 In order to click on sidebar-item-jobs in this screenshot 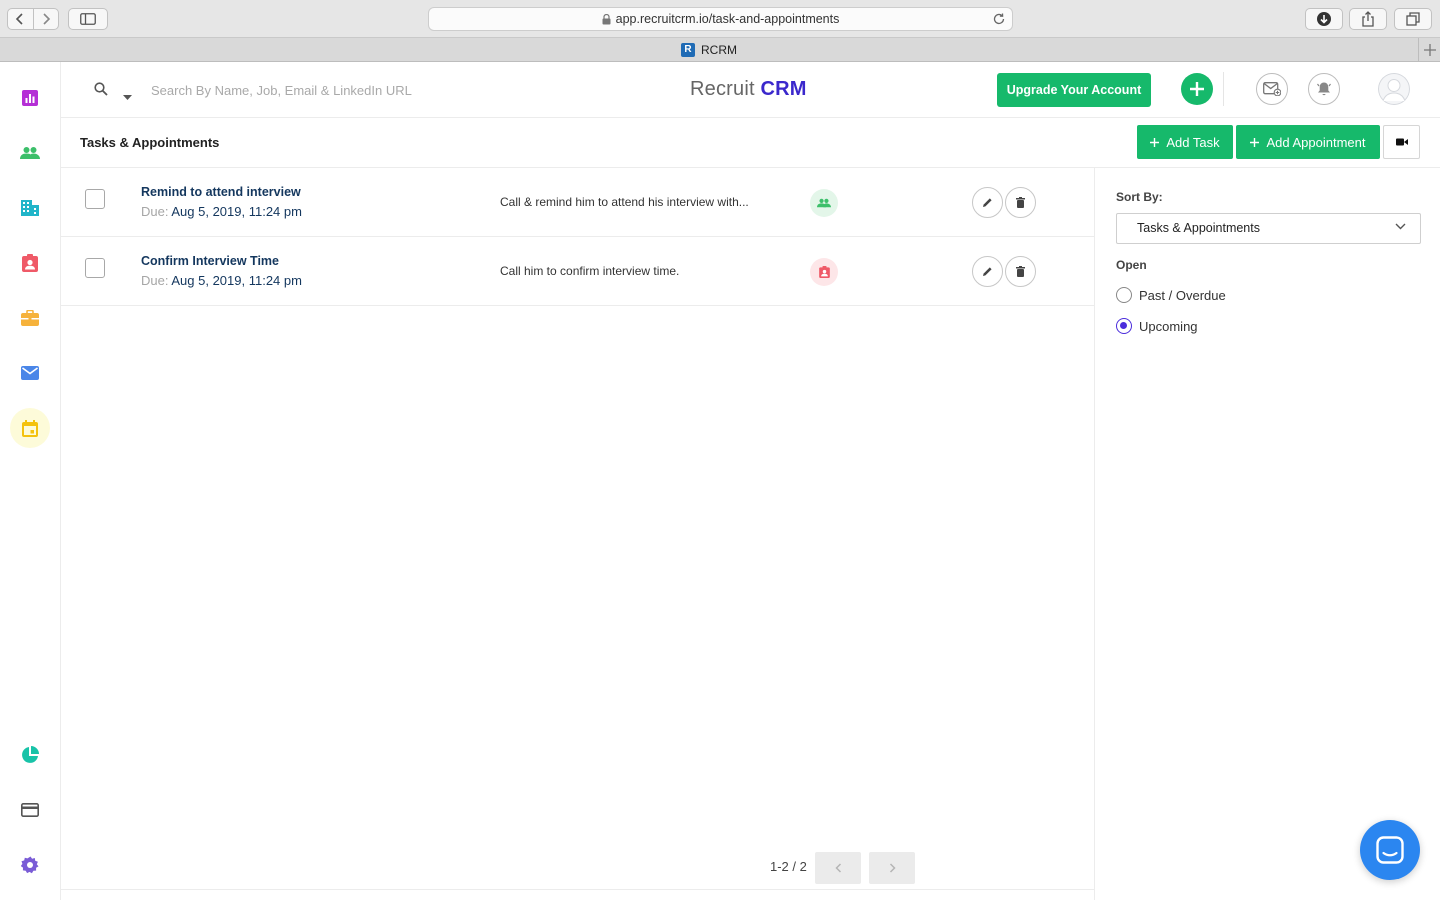, I will do `click(30, 318)`.